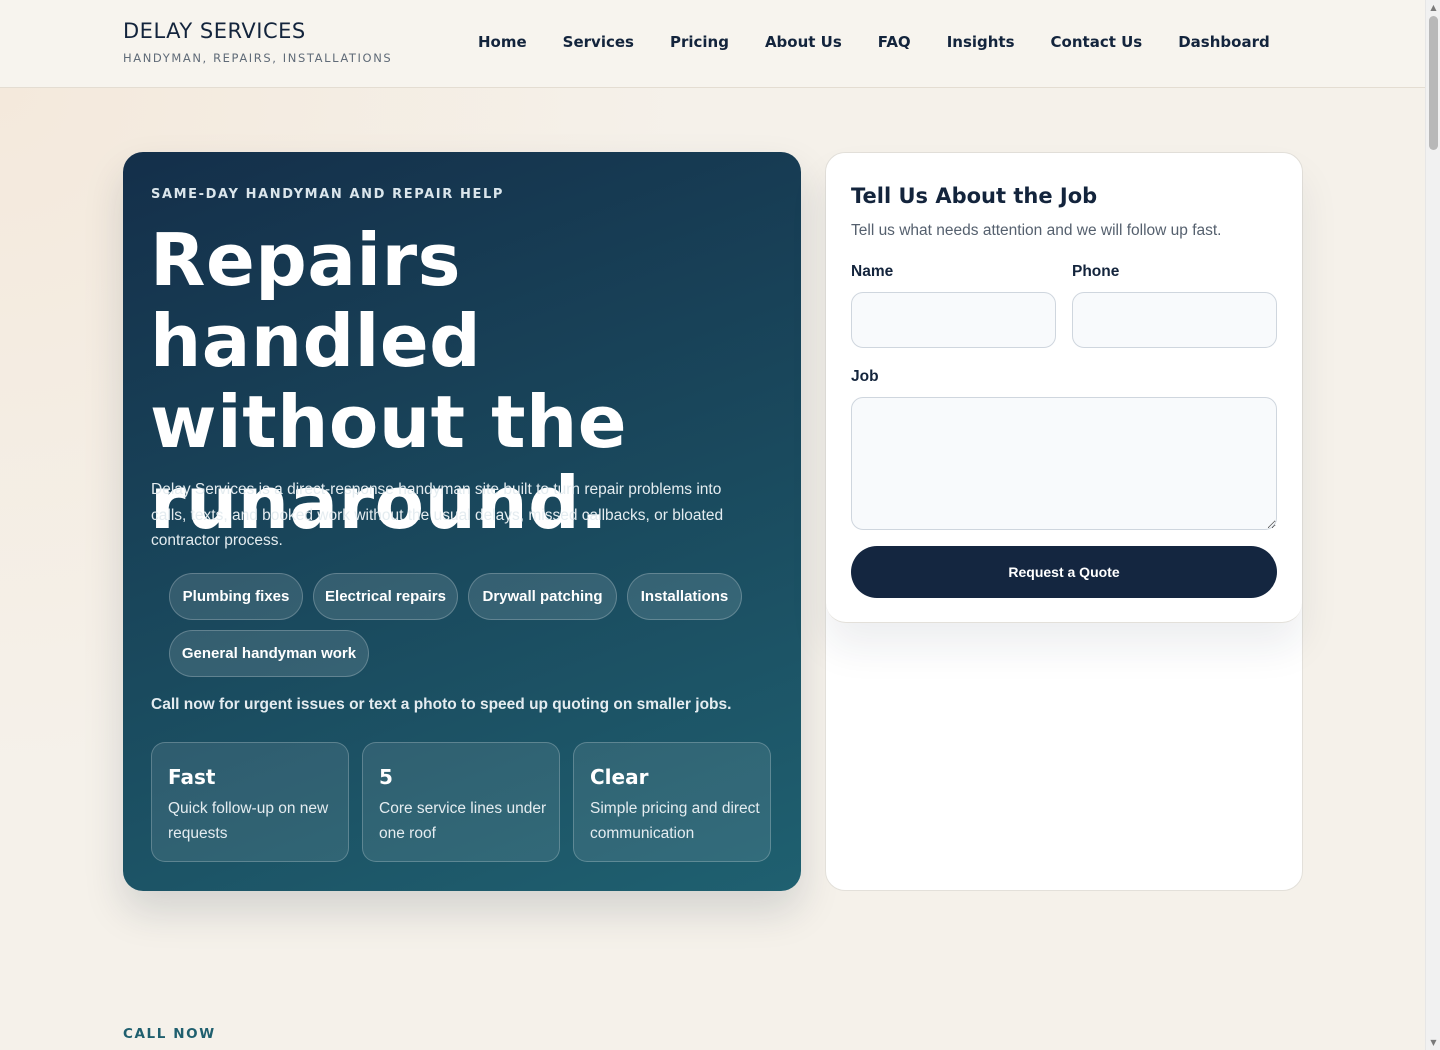  Describe the element at coordinates (598, 42) in the screenshot. I see `nav-services: Services` at that location.